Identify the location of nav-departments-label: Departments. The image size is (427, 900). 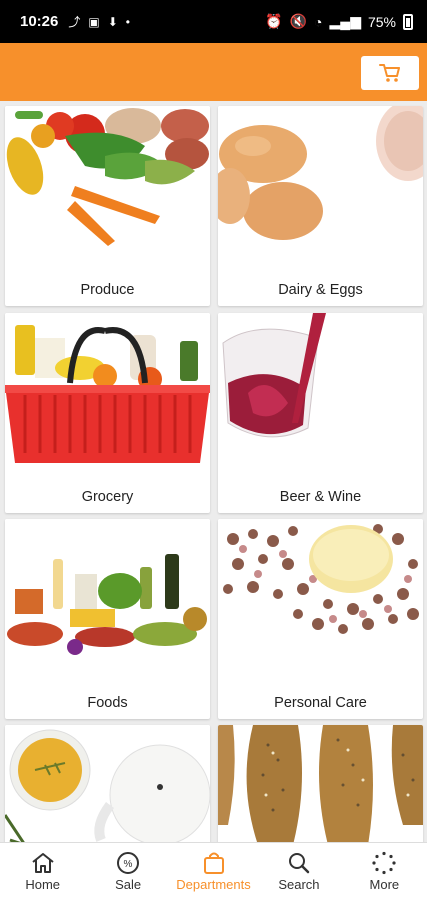
(213, 884).